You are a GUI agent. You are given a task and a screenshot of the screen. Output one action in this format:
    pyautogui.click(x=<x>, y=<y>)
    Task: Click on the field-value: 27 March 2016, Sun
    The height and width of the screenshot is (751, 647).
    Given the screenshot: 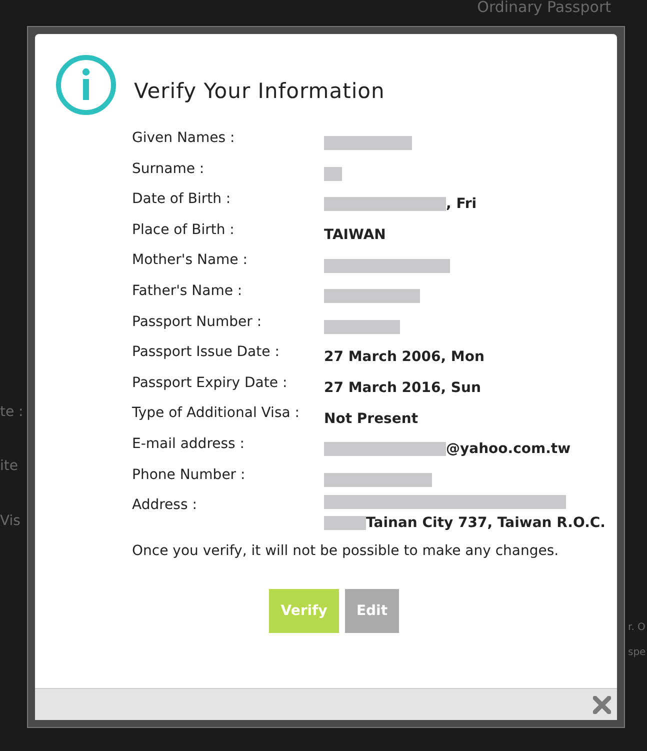 What is the action you would take?
    pyautogui.click(x=402, y=388)
    